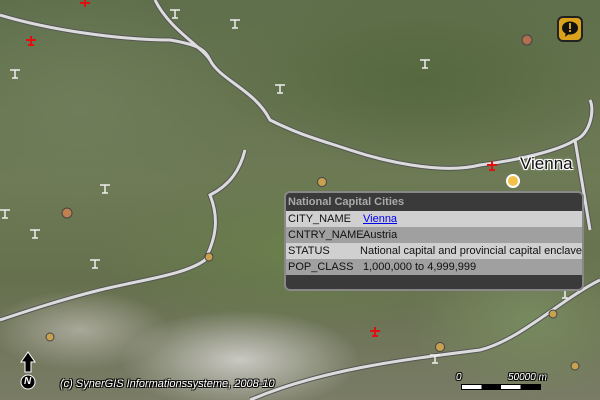 This screenshot has width=600, height=400. I want to click on city-name-link: Vienna, so click(380, 219).